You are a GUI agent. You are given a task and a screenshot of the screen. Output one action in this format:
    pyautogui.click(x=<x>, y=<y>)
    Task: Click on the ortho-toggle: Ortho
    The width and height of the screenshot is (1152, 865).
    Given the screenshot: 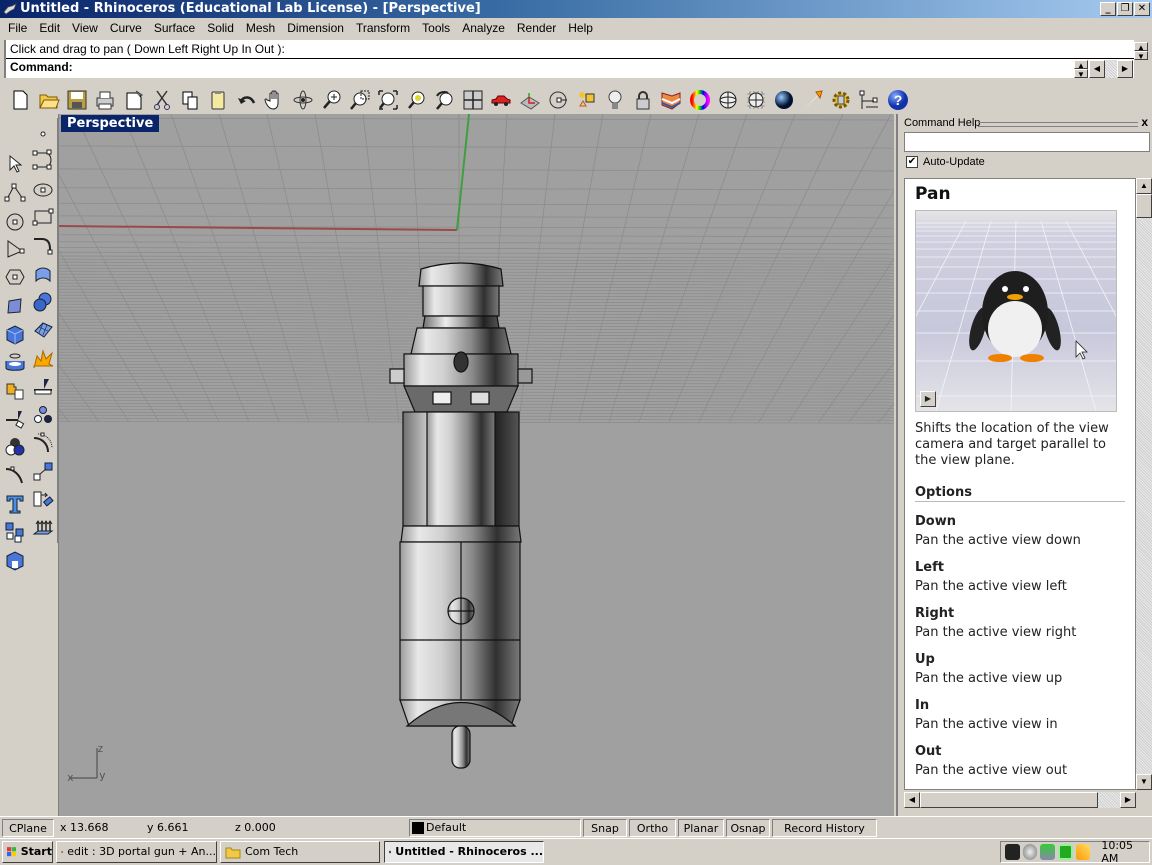 What is the action you would take?
    pyautogui.click(x=652, y=828)
    